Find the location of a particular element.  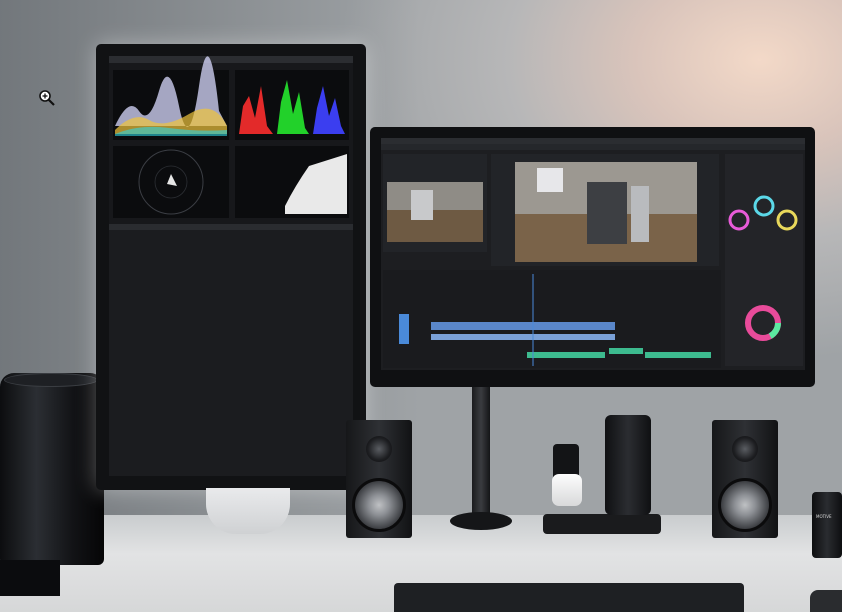

mac-pro-shadow is located at coordinates (30, 578).